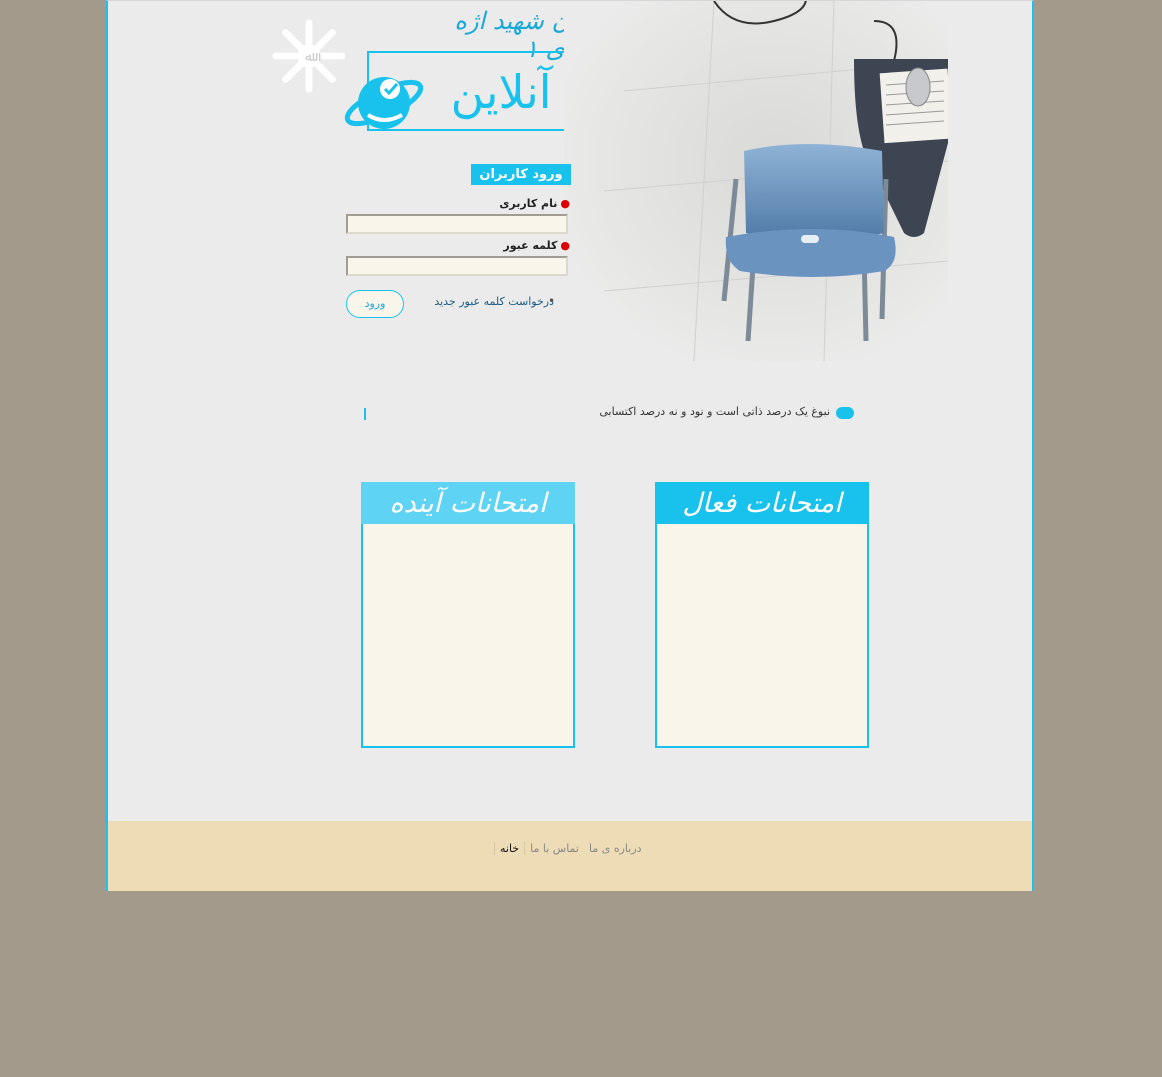  I want to click on username-label-text: نام کاربری, so click(528, 203).